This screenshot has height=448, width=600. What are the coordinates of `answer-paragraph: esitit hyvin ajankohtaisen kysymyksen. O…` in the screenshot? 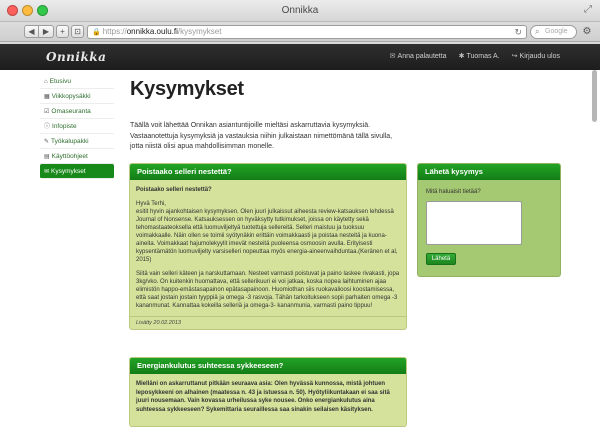 It's located at (267, 236).